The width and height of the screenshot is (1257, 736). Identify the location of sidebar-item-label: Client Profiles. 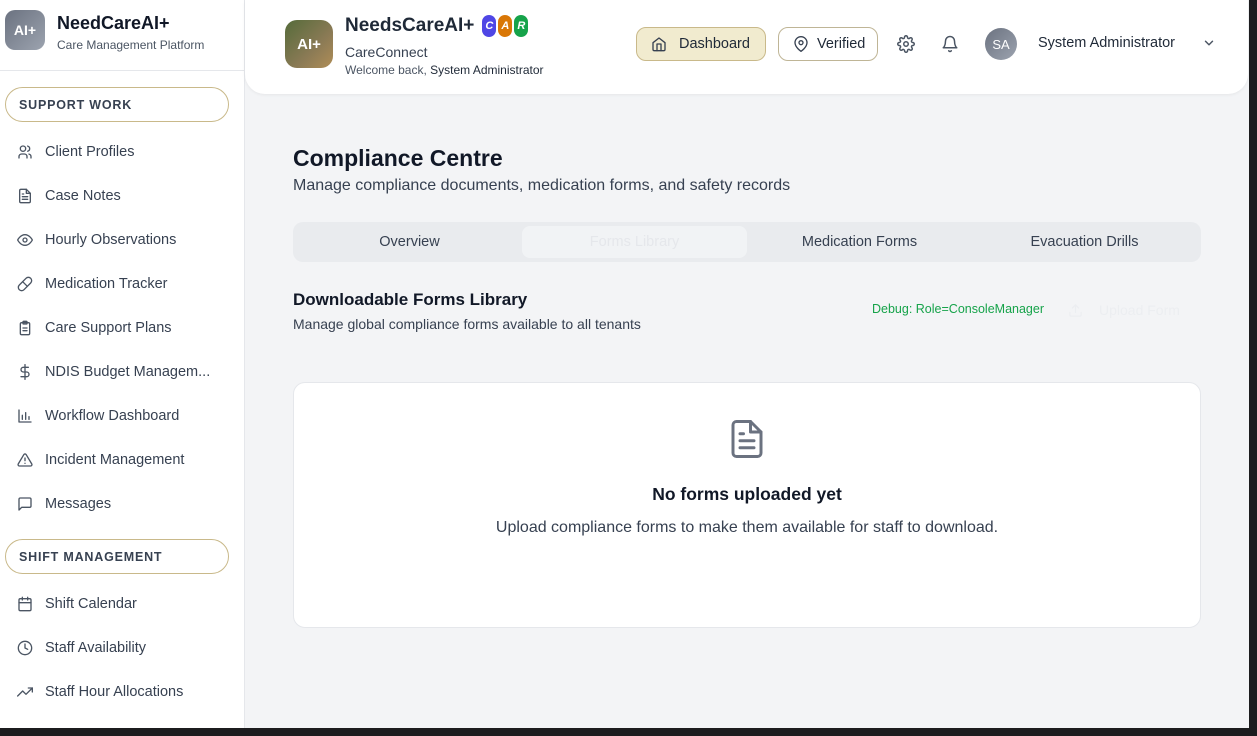
(90, 152).